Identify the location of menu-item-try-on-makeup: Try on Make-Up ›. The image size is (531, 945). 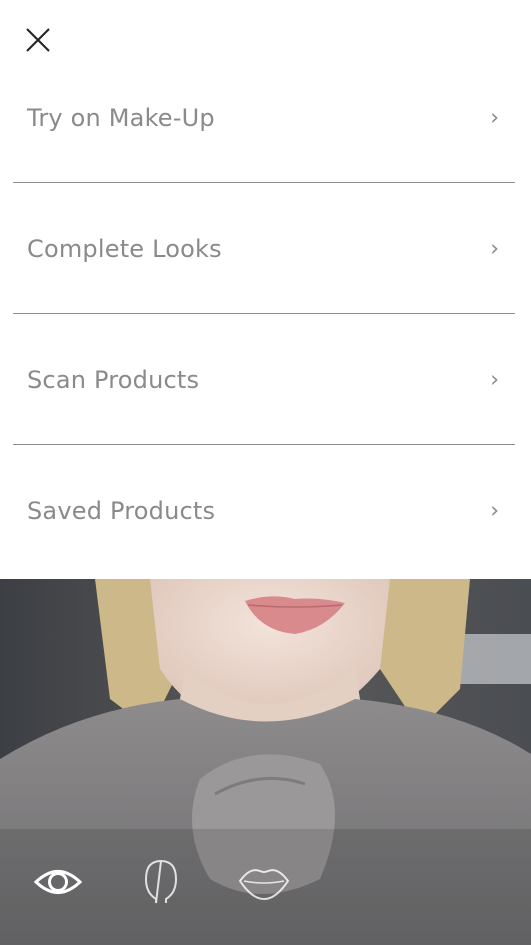
(265, 117).